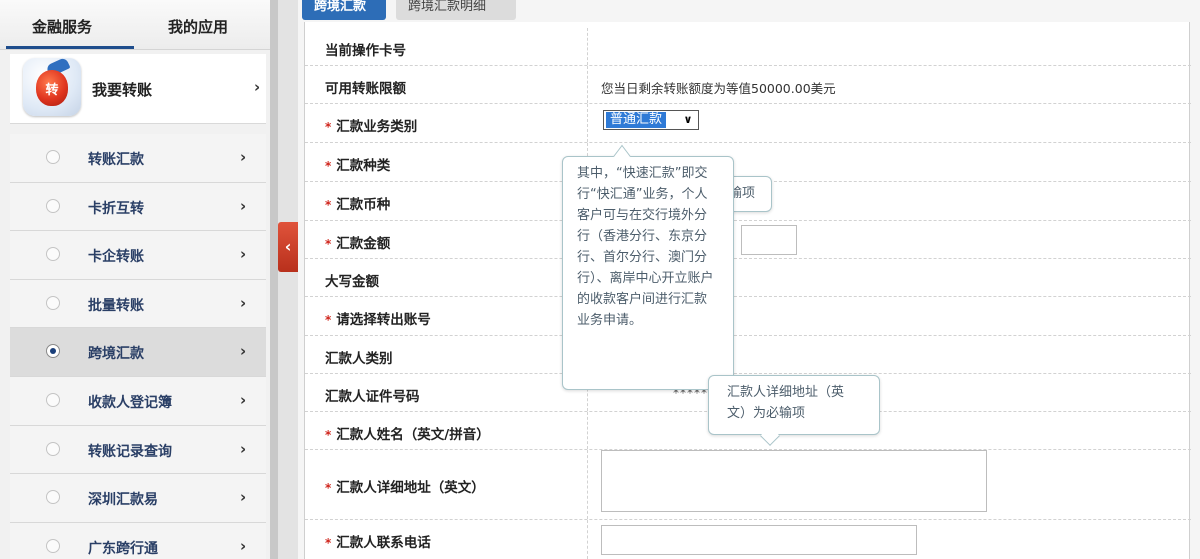 The image size is (1200, 559). Describe the element at coordinates (123, 500) in the screenshot. I see `sidebar-item-label: 深圳汇款易` at that location.